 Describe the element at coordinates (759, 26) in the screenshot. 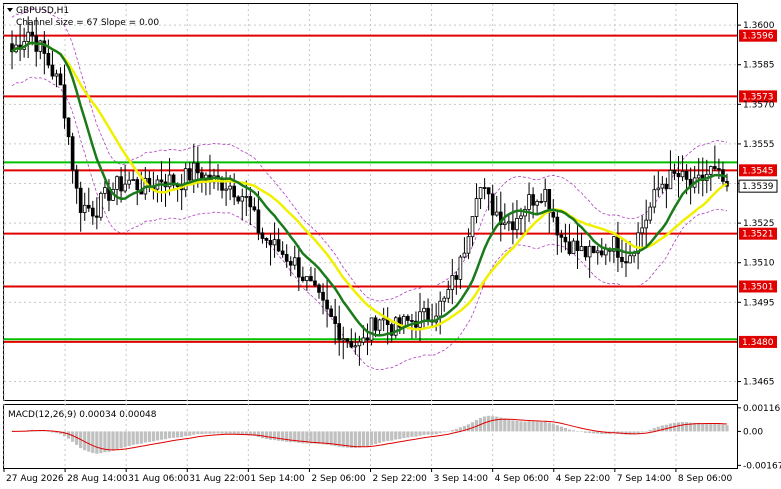

I see `y-tick-label: 1.3600` at that location.